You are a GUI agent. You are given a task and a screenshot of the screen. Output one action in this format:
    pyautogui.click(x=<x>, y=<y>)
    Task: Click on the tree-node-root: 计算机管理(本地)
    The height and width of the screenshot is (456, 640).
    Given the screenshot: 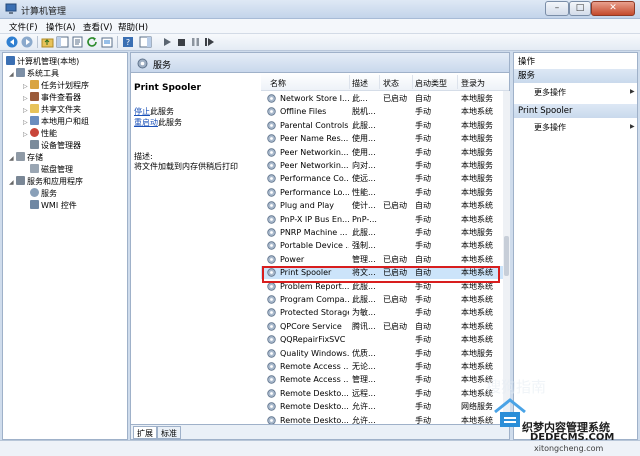 What is the action you would take?
    pyautogui.click(x=42, y=61)
    